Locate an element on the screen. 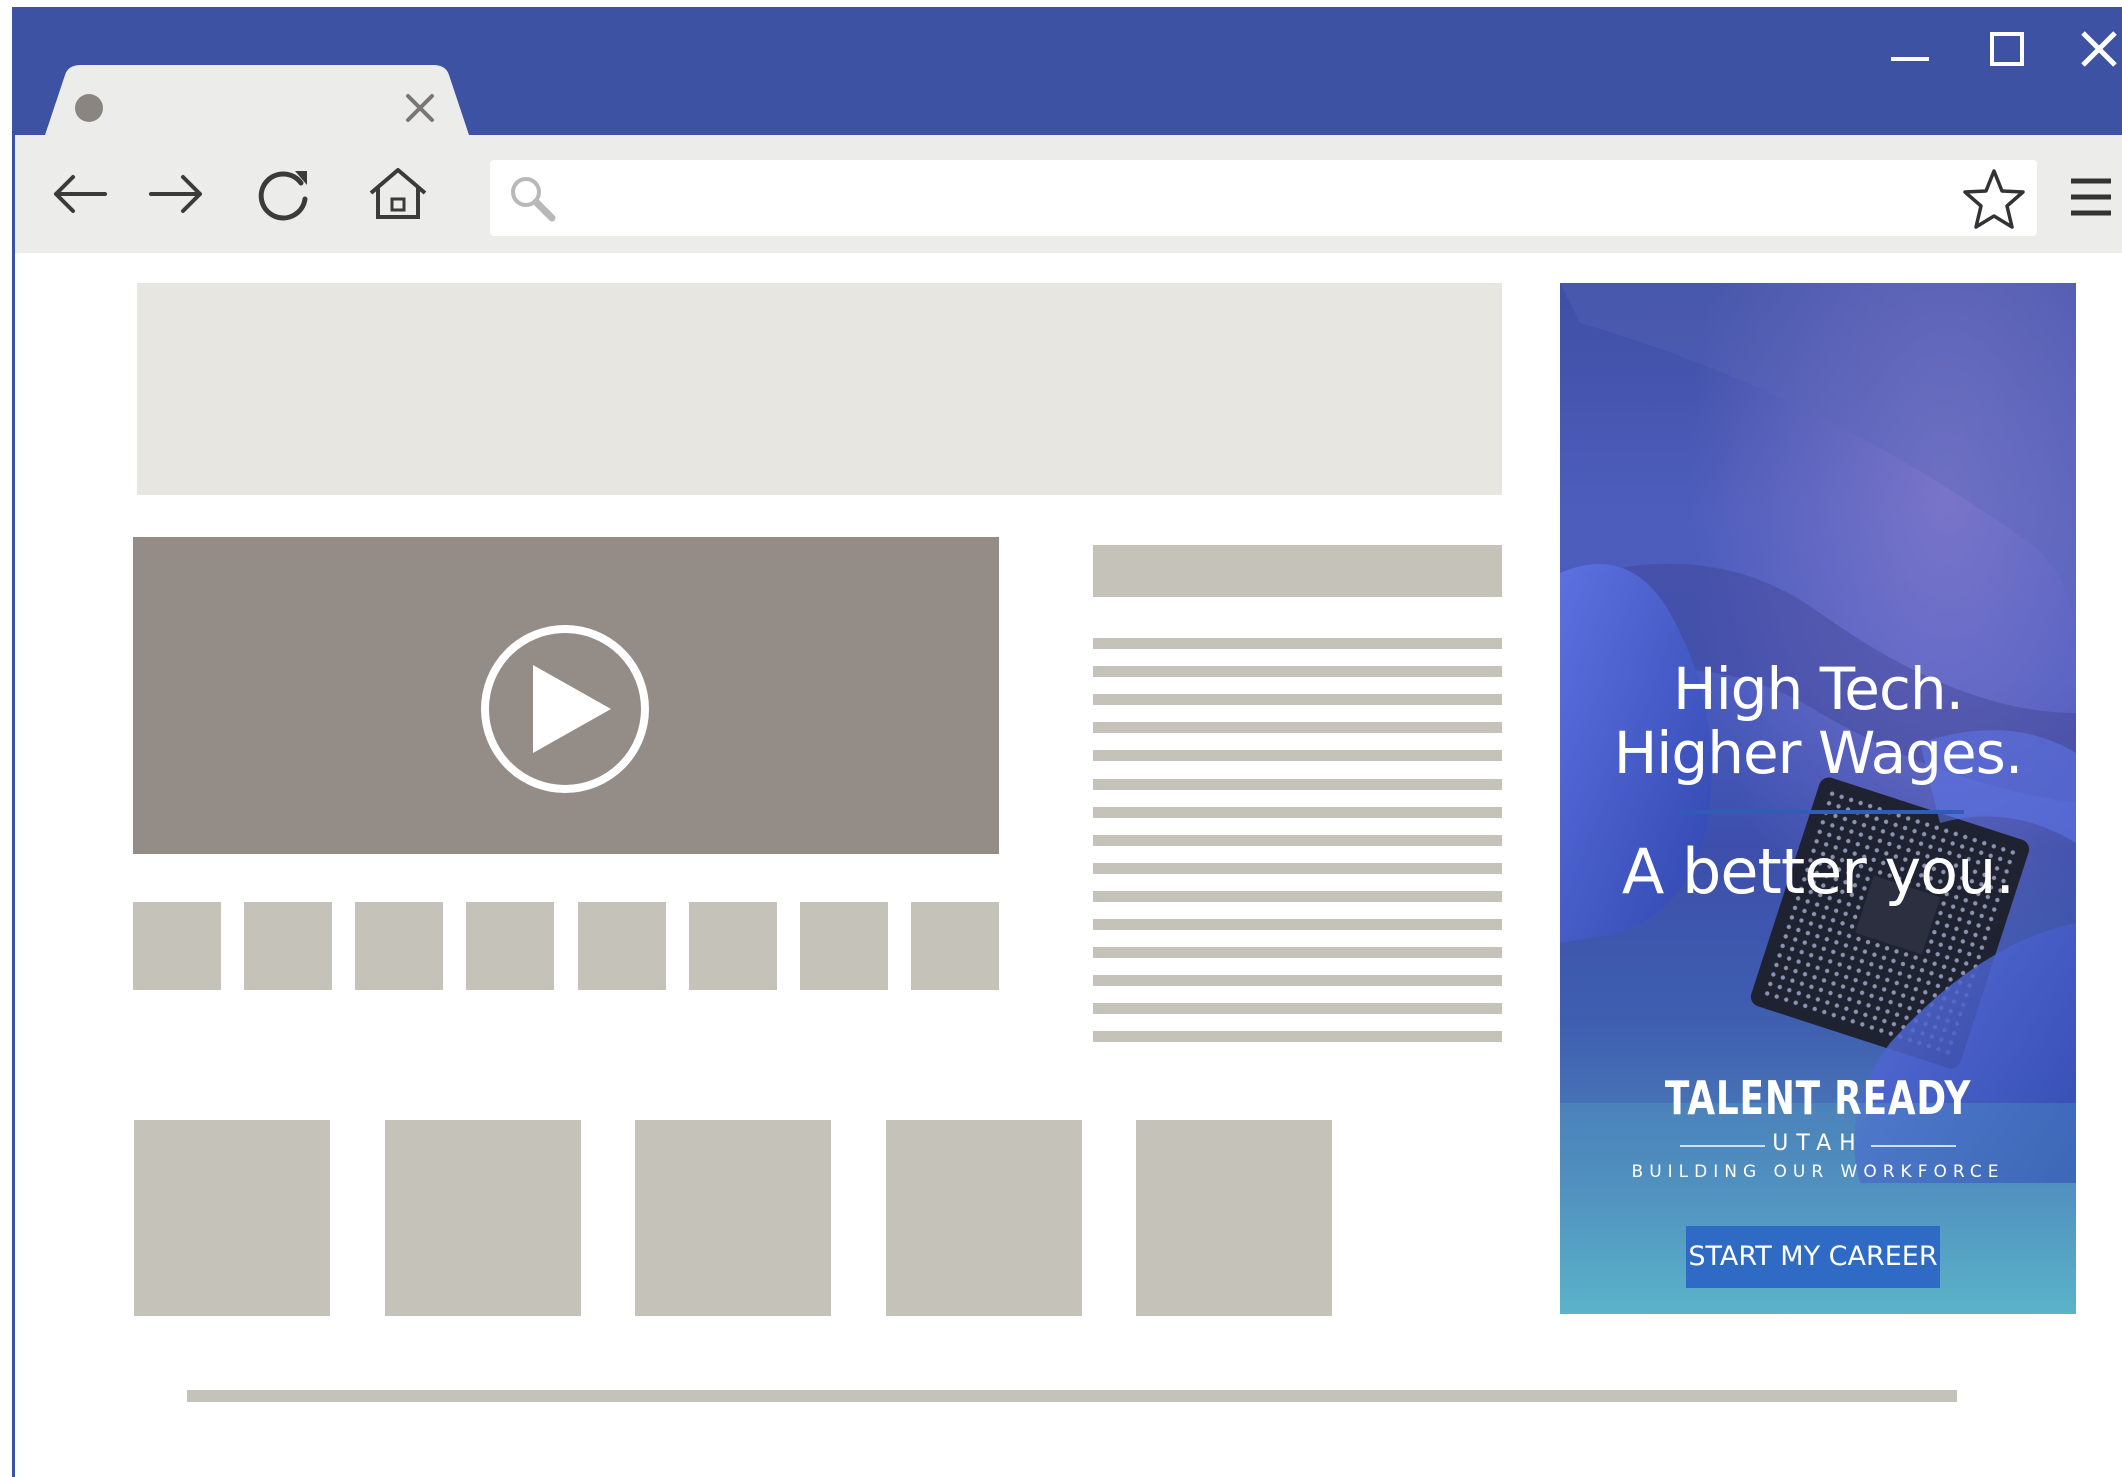 This screenshot has width=2122, height=1477. thumbnail-strip is located at coordinates (566, 946).